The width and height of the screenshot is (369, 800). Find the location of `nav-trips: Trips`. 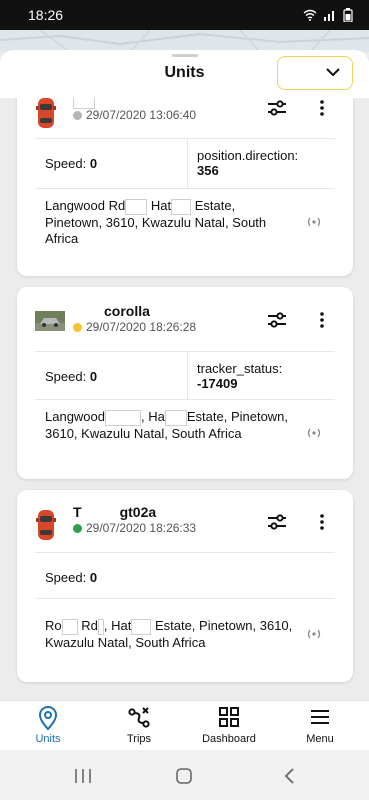

nav-trips: Trips is located at coordinates (139, 725).